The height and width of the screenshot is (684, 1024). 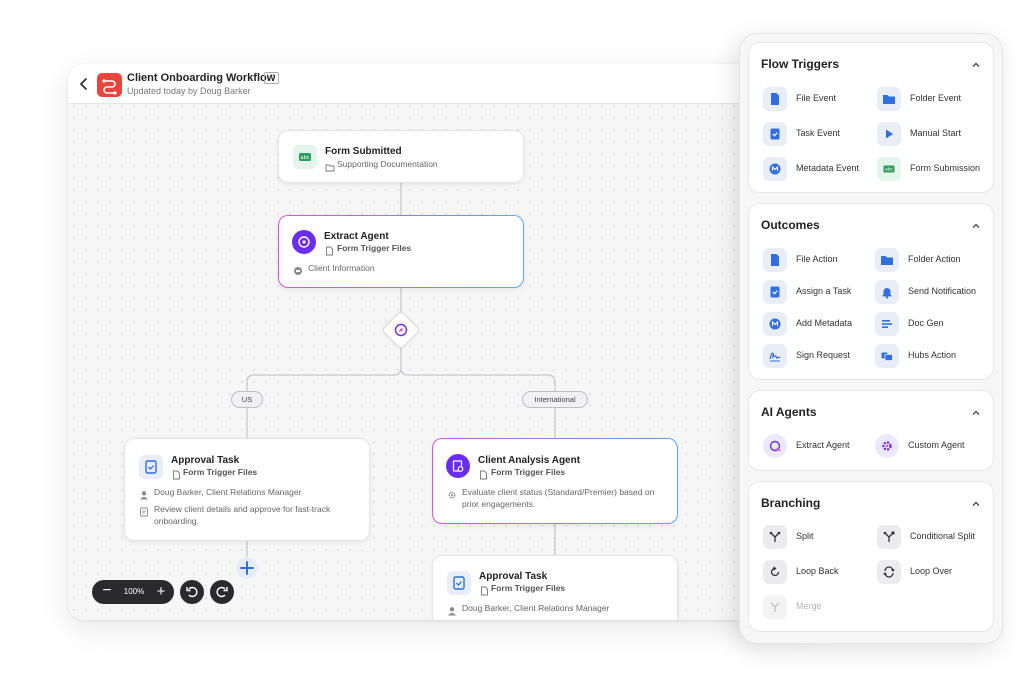 What do you see at coordinates (930, 446) in the screenshot?
I see `palette-item-custom-agent: Custom Agent` at bounding box center [930, 446].